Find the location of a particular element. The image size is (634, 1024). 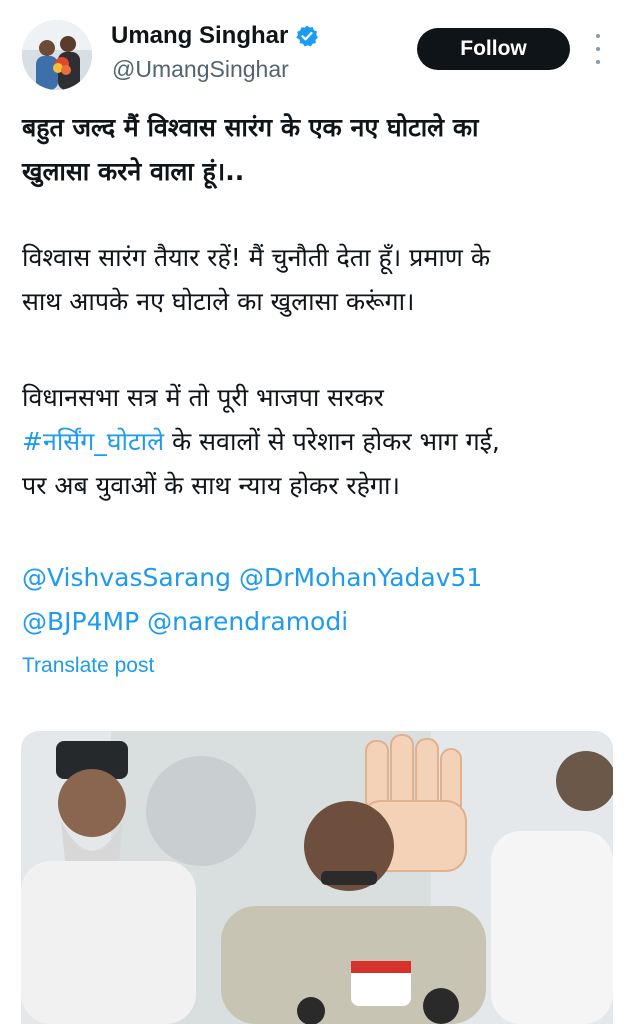

tweet-line: खुलासा करने वाला हूं।.. is located at coordinates (133, 171).